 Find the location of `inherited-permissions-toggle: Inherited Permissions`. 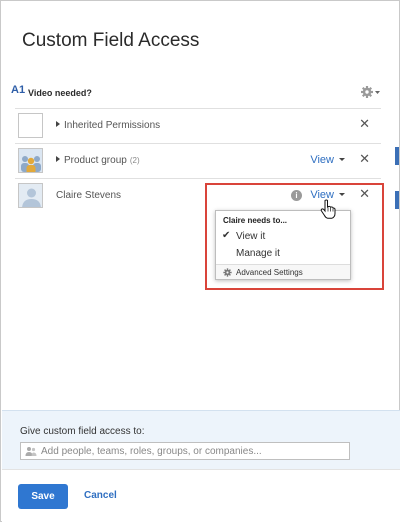

inherited-permissions-toggle: Inherited Permissions is located at coordinates (108, 125).